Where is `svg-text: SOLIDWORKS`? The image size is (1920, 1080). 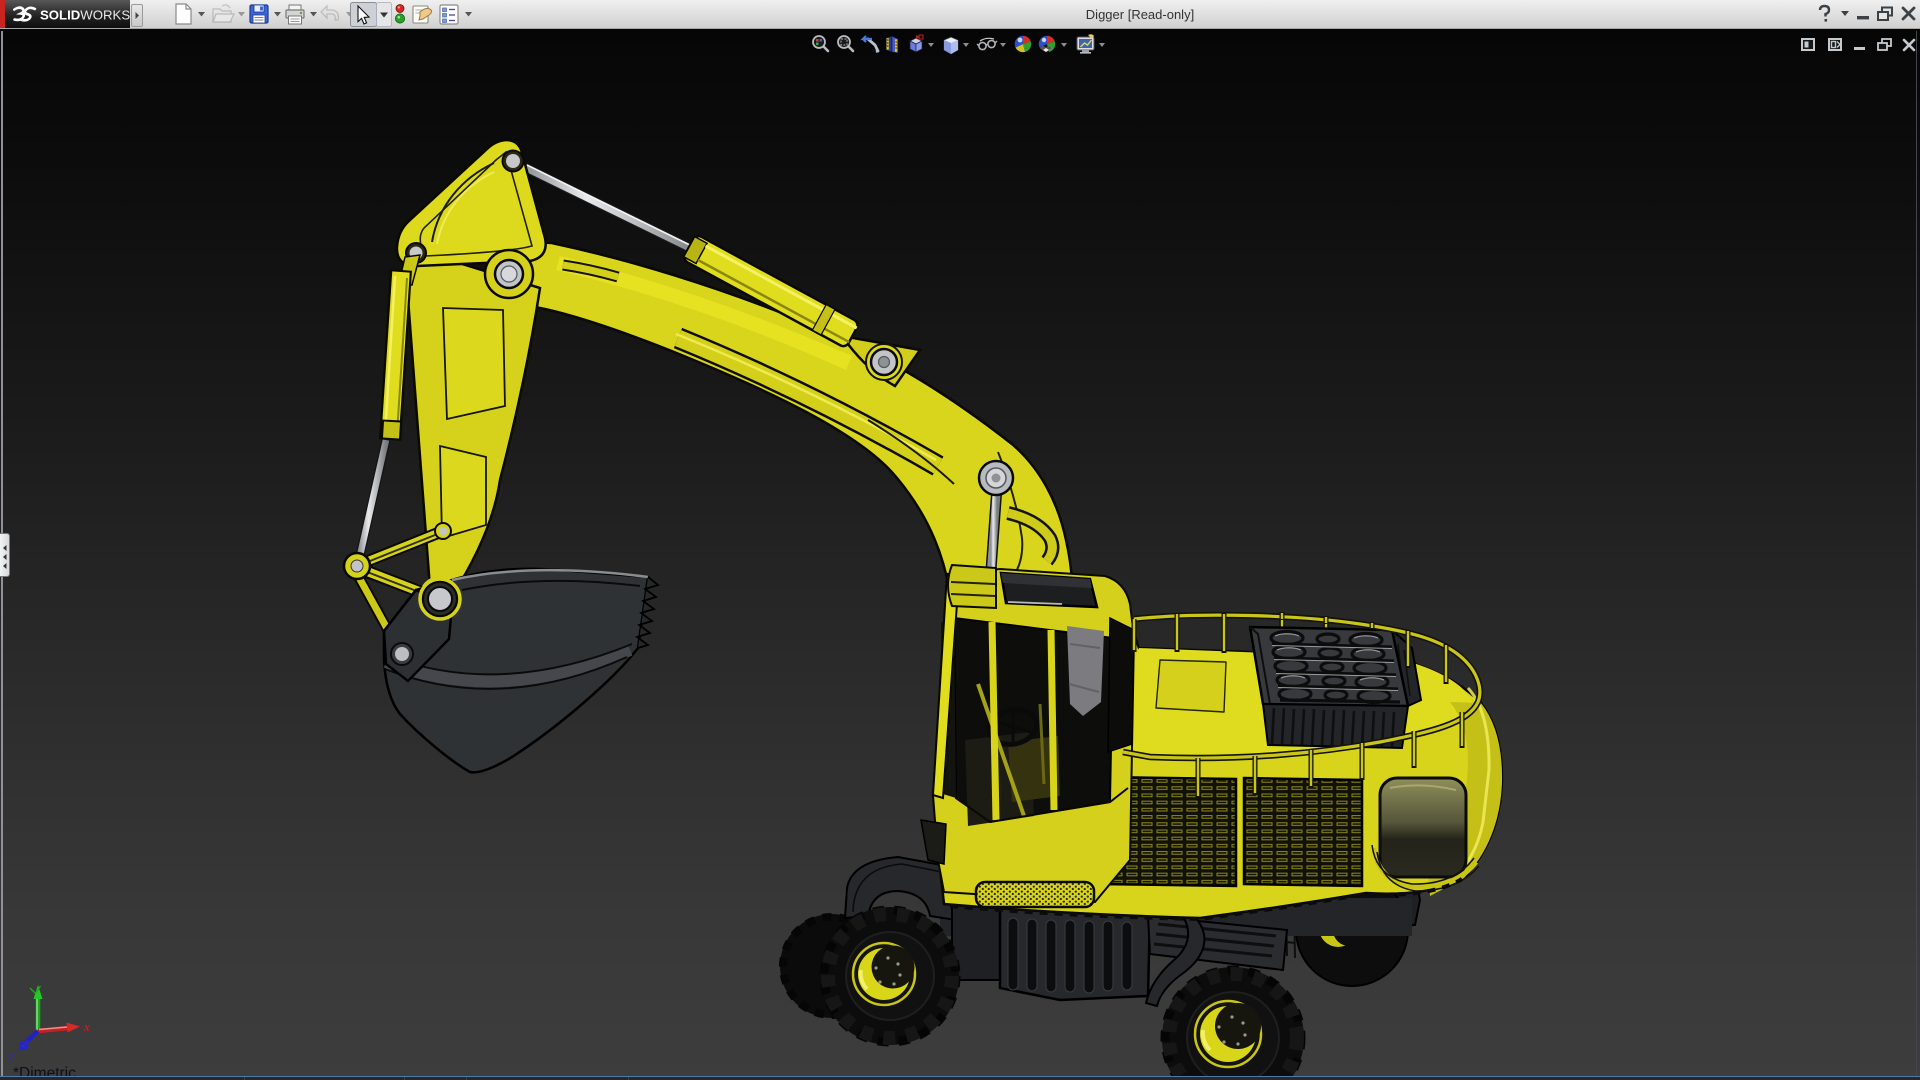
svg-text: SOLIDWORKS is located at coordinates (85, 15).